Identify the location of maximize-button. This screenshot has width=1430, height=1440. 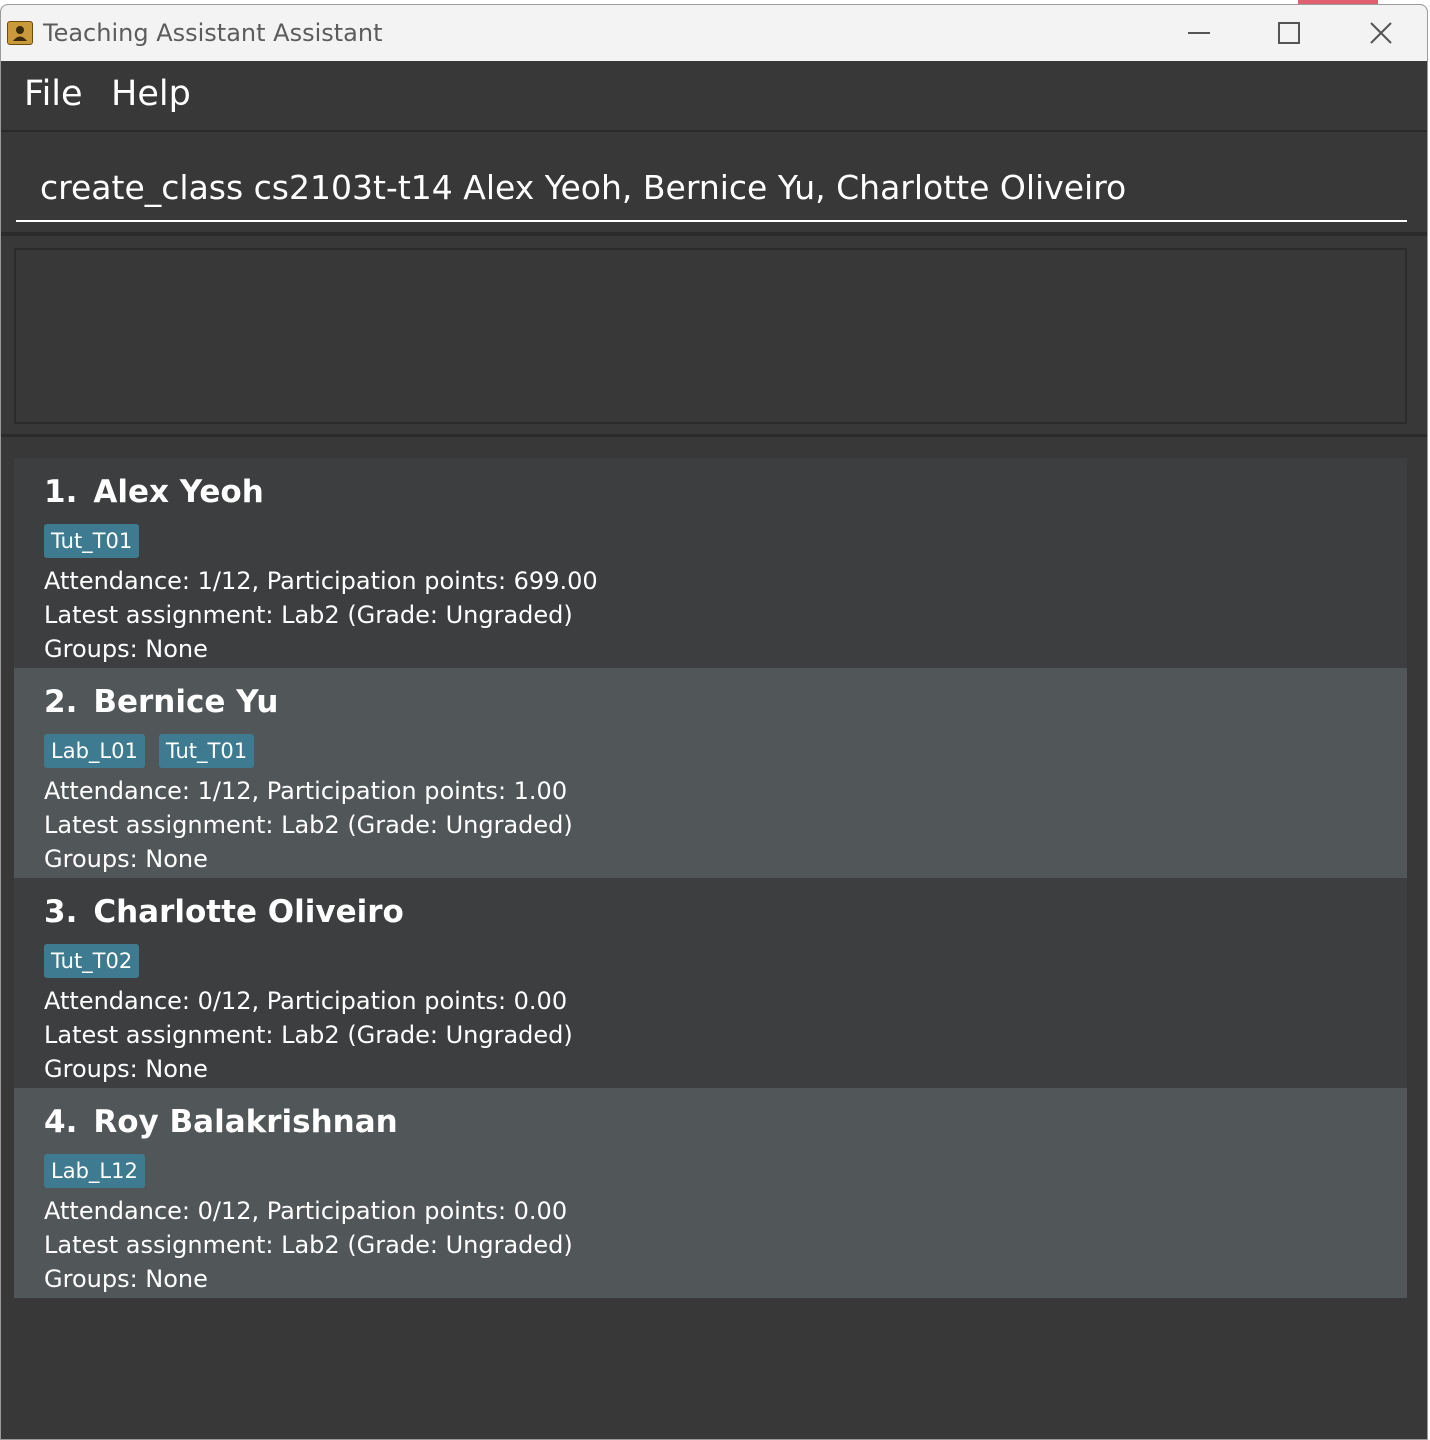
(1289, 33).